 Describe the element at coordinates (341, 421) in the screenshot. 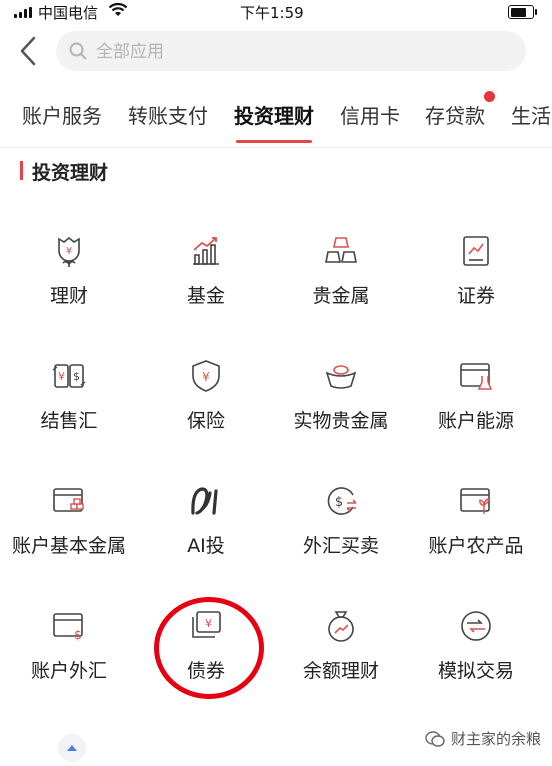

I see `menu-item-label: 实物贵金属` at that location.